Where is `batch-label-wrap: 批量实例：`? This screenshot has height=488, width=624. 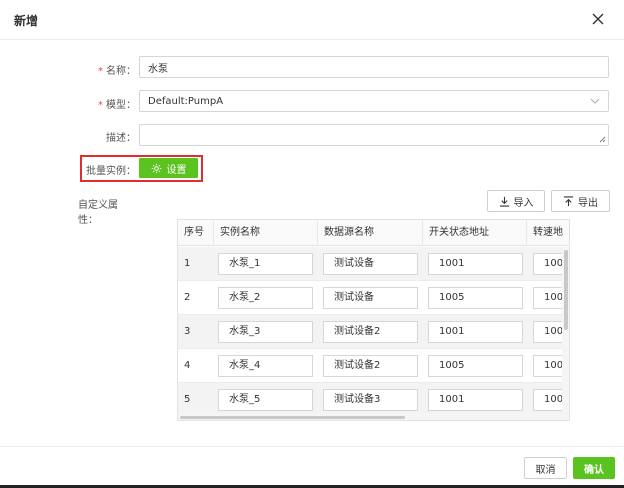 batch-label-wrap: 批量实例： is located at coordinates (110, 169).